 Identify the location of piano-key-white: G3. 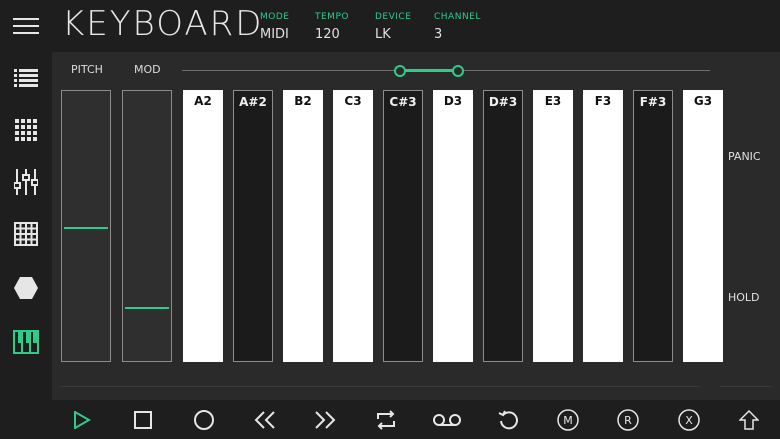
(703, 226).